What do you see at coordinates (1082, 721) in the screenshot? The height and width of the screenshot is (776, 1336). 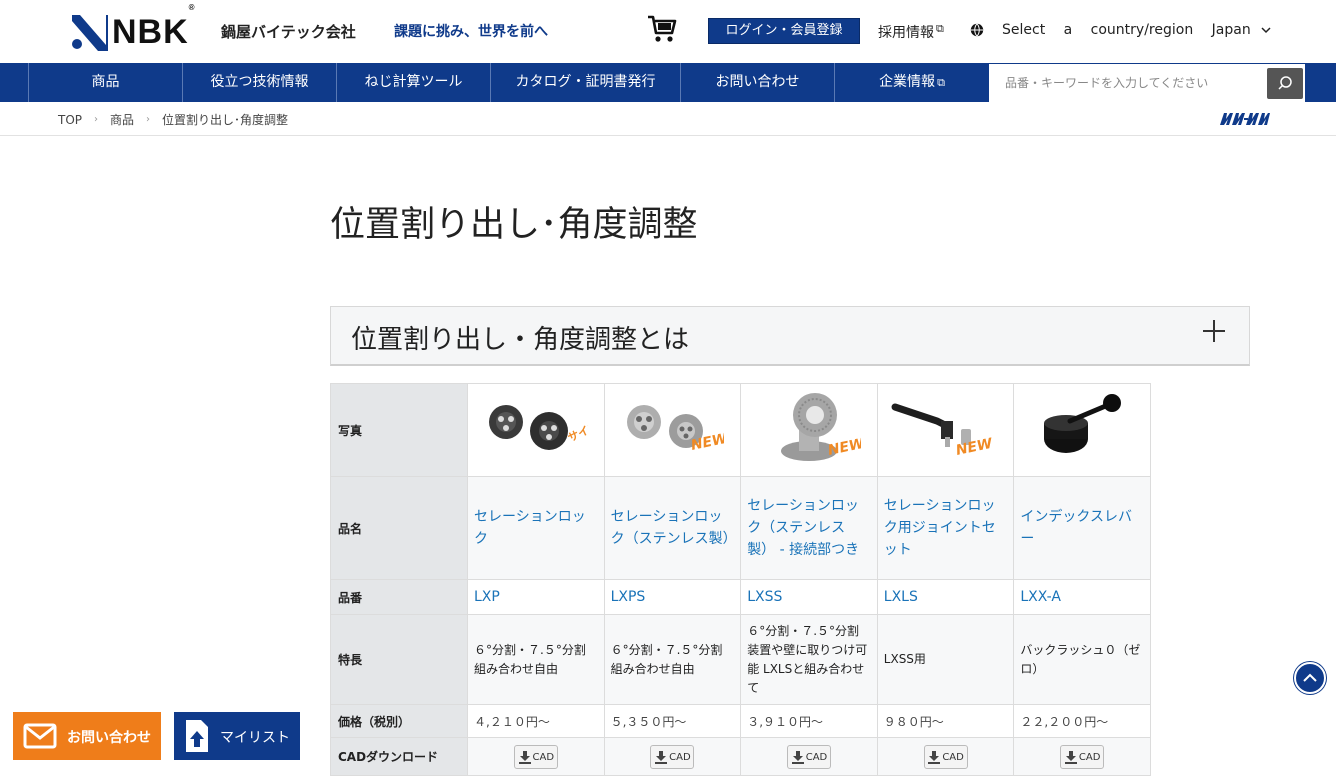 I see `product-price: ２２,２００円～` at bounding box center [1082, 721].